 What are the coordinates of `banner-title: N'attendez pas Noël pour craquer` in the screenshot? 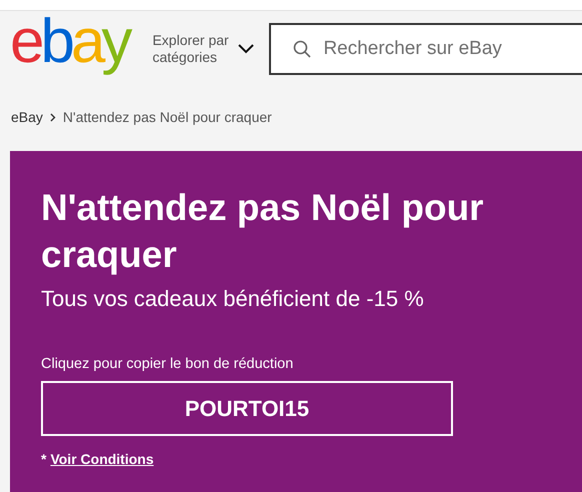 It's located at (263, 231).